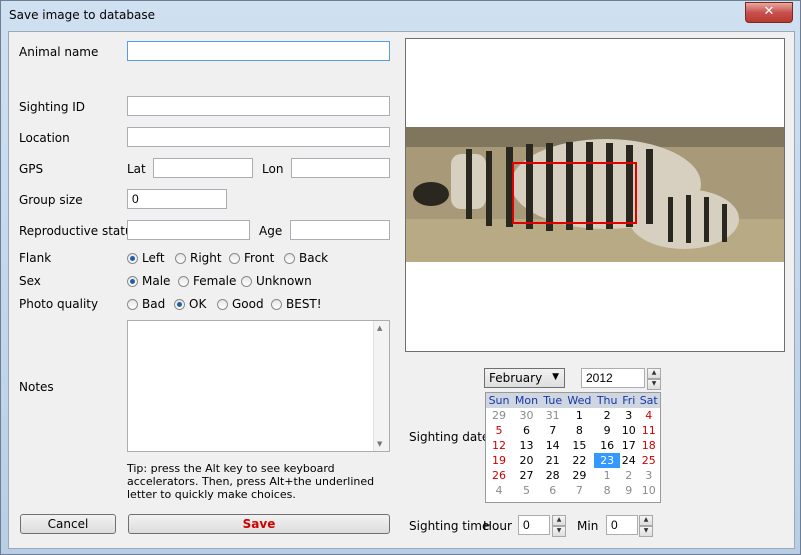 This screenshot has width=801, height=555. Describe the element at coordinates (188, 230) in the screenshot. I see `reproductive-status-input` at that location.